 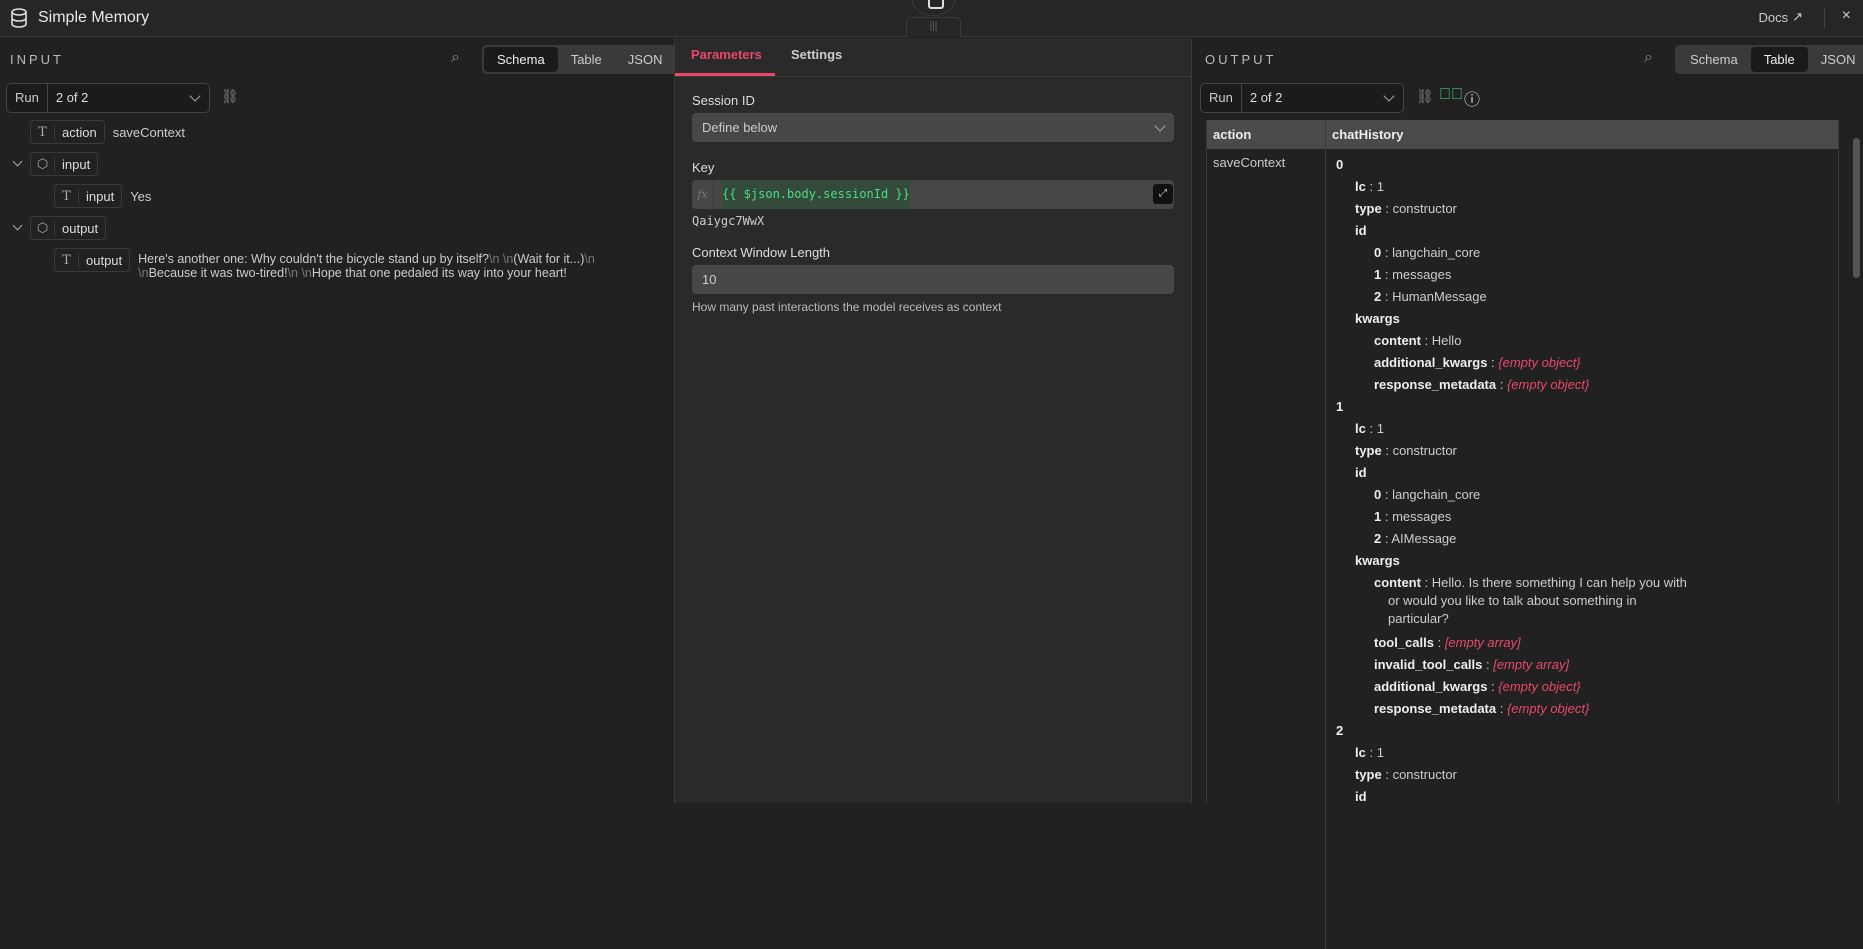 What do you see at coordinates (1472, 98) in the screenshot?
I see `info-icon: ⓘ` at bounding box center [1472, 98].